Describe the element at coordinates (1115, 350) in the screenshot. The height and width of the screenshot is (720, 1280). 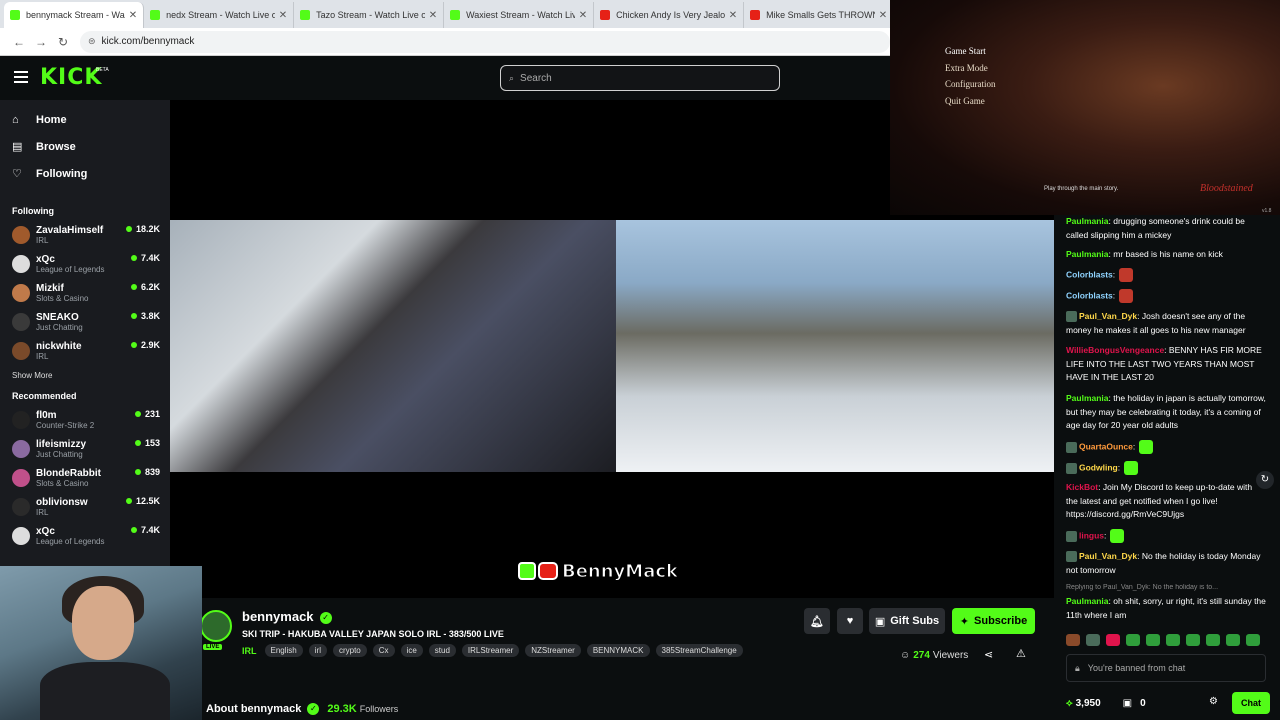
I see `chat-username: WillieBongusVengeance` at that location.